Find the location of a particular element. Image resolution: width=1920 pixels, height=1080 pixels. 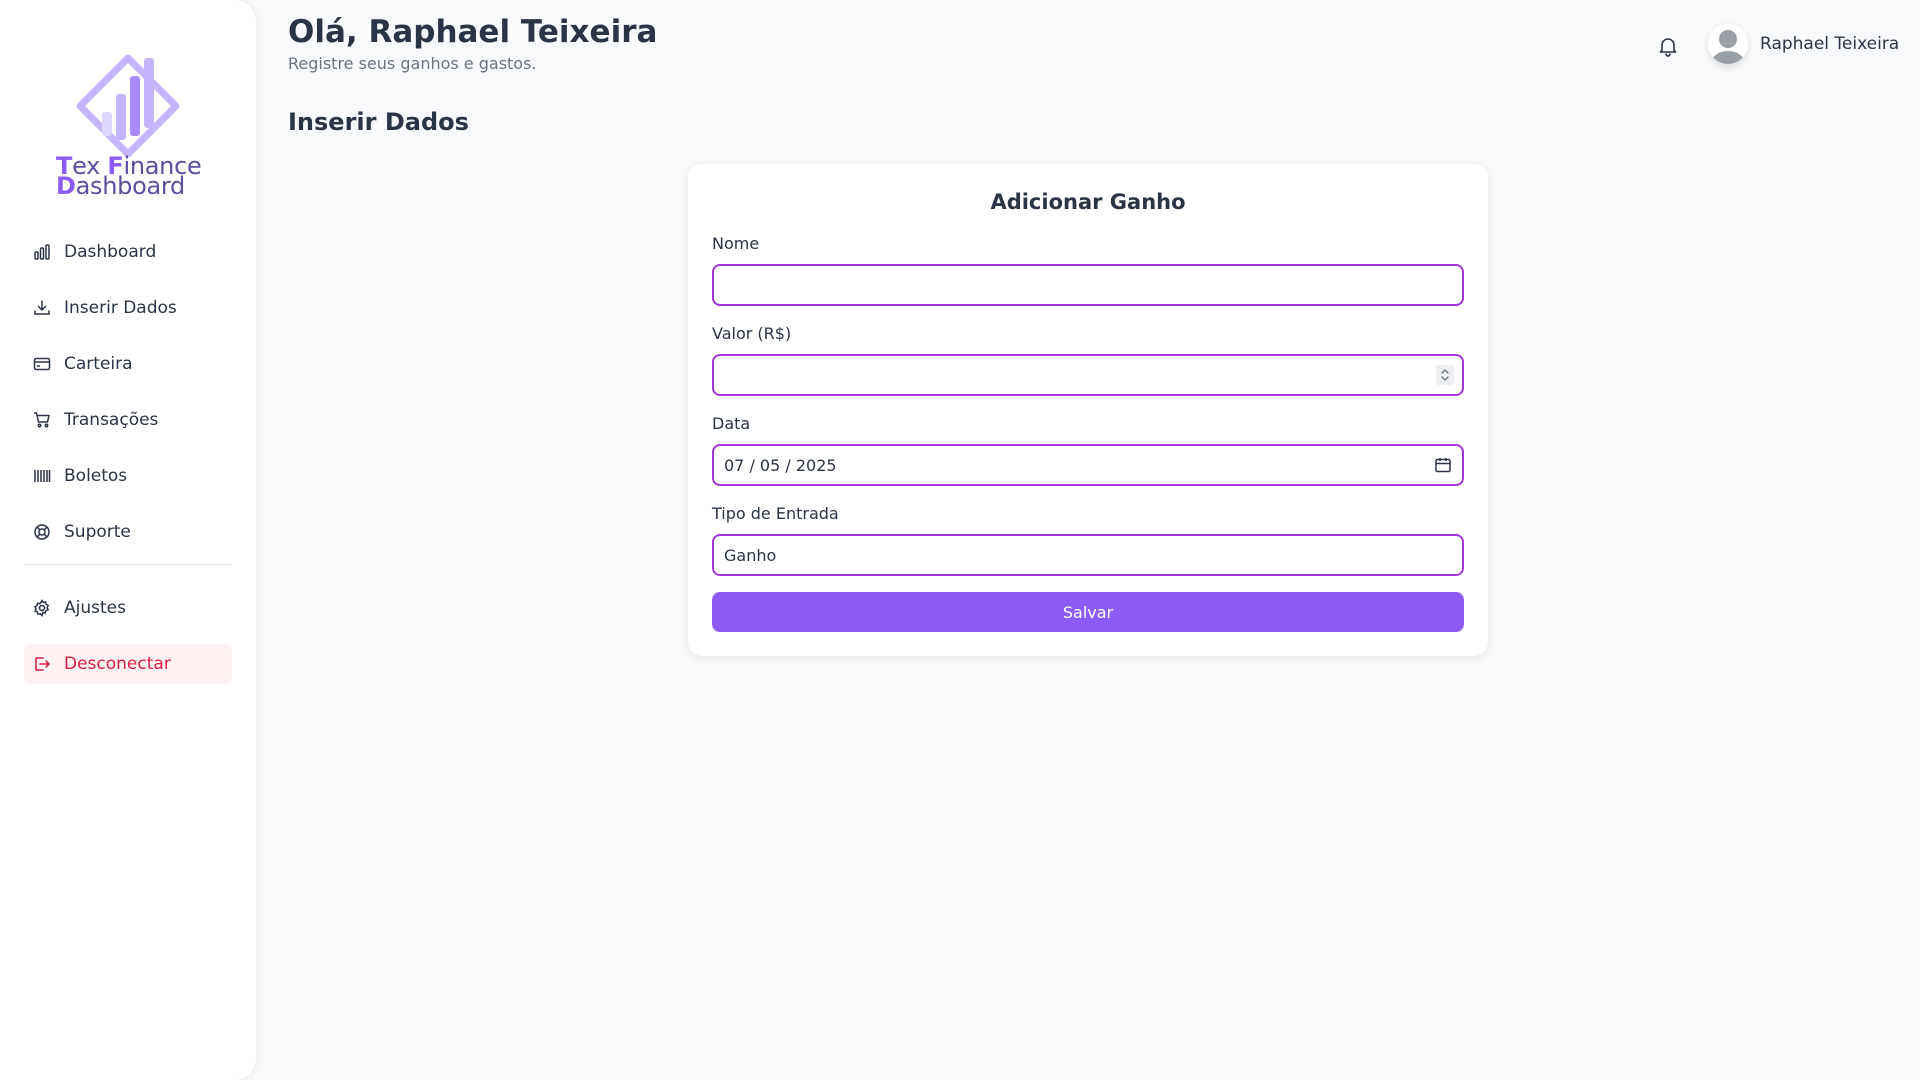

date-value: 07 / 05 / 2025 is located at coordinates (780, 465).